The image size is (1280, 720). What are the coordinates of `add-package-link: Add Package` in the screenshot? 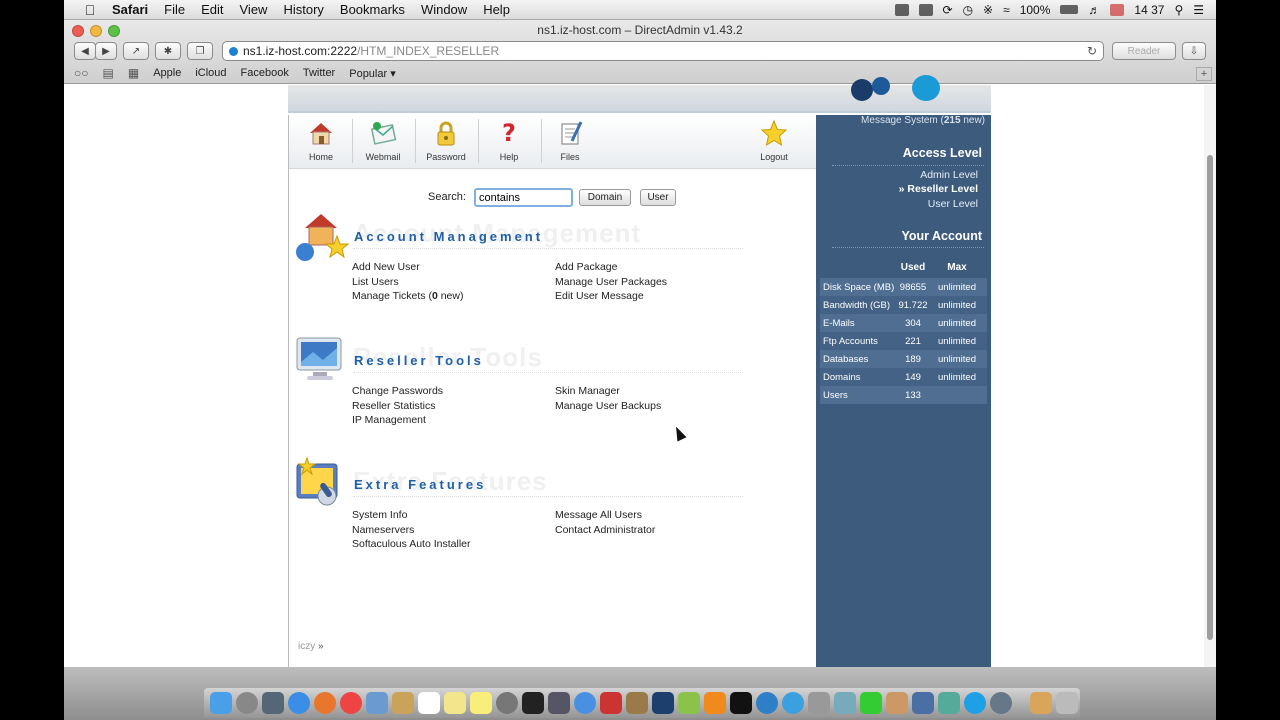 It's located at (611, 268).